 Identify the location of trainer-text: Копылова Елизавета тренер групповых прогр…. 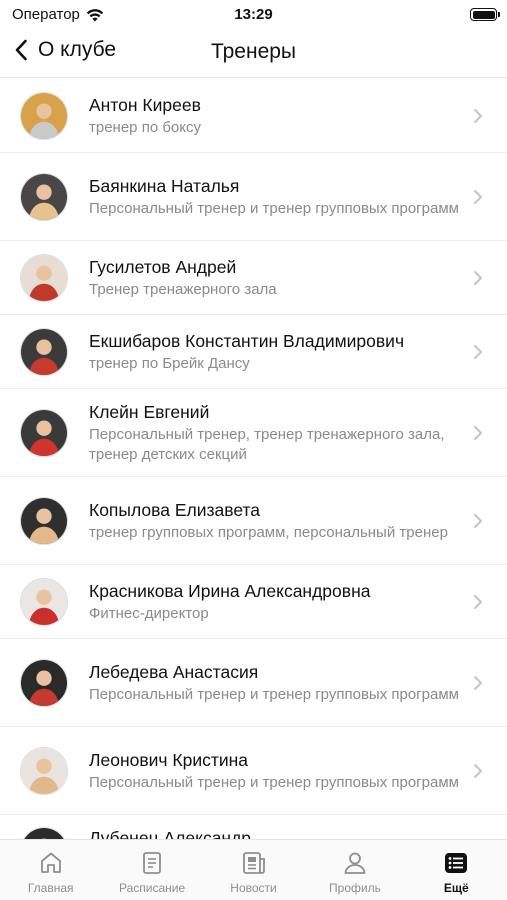
(278, 521).